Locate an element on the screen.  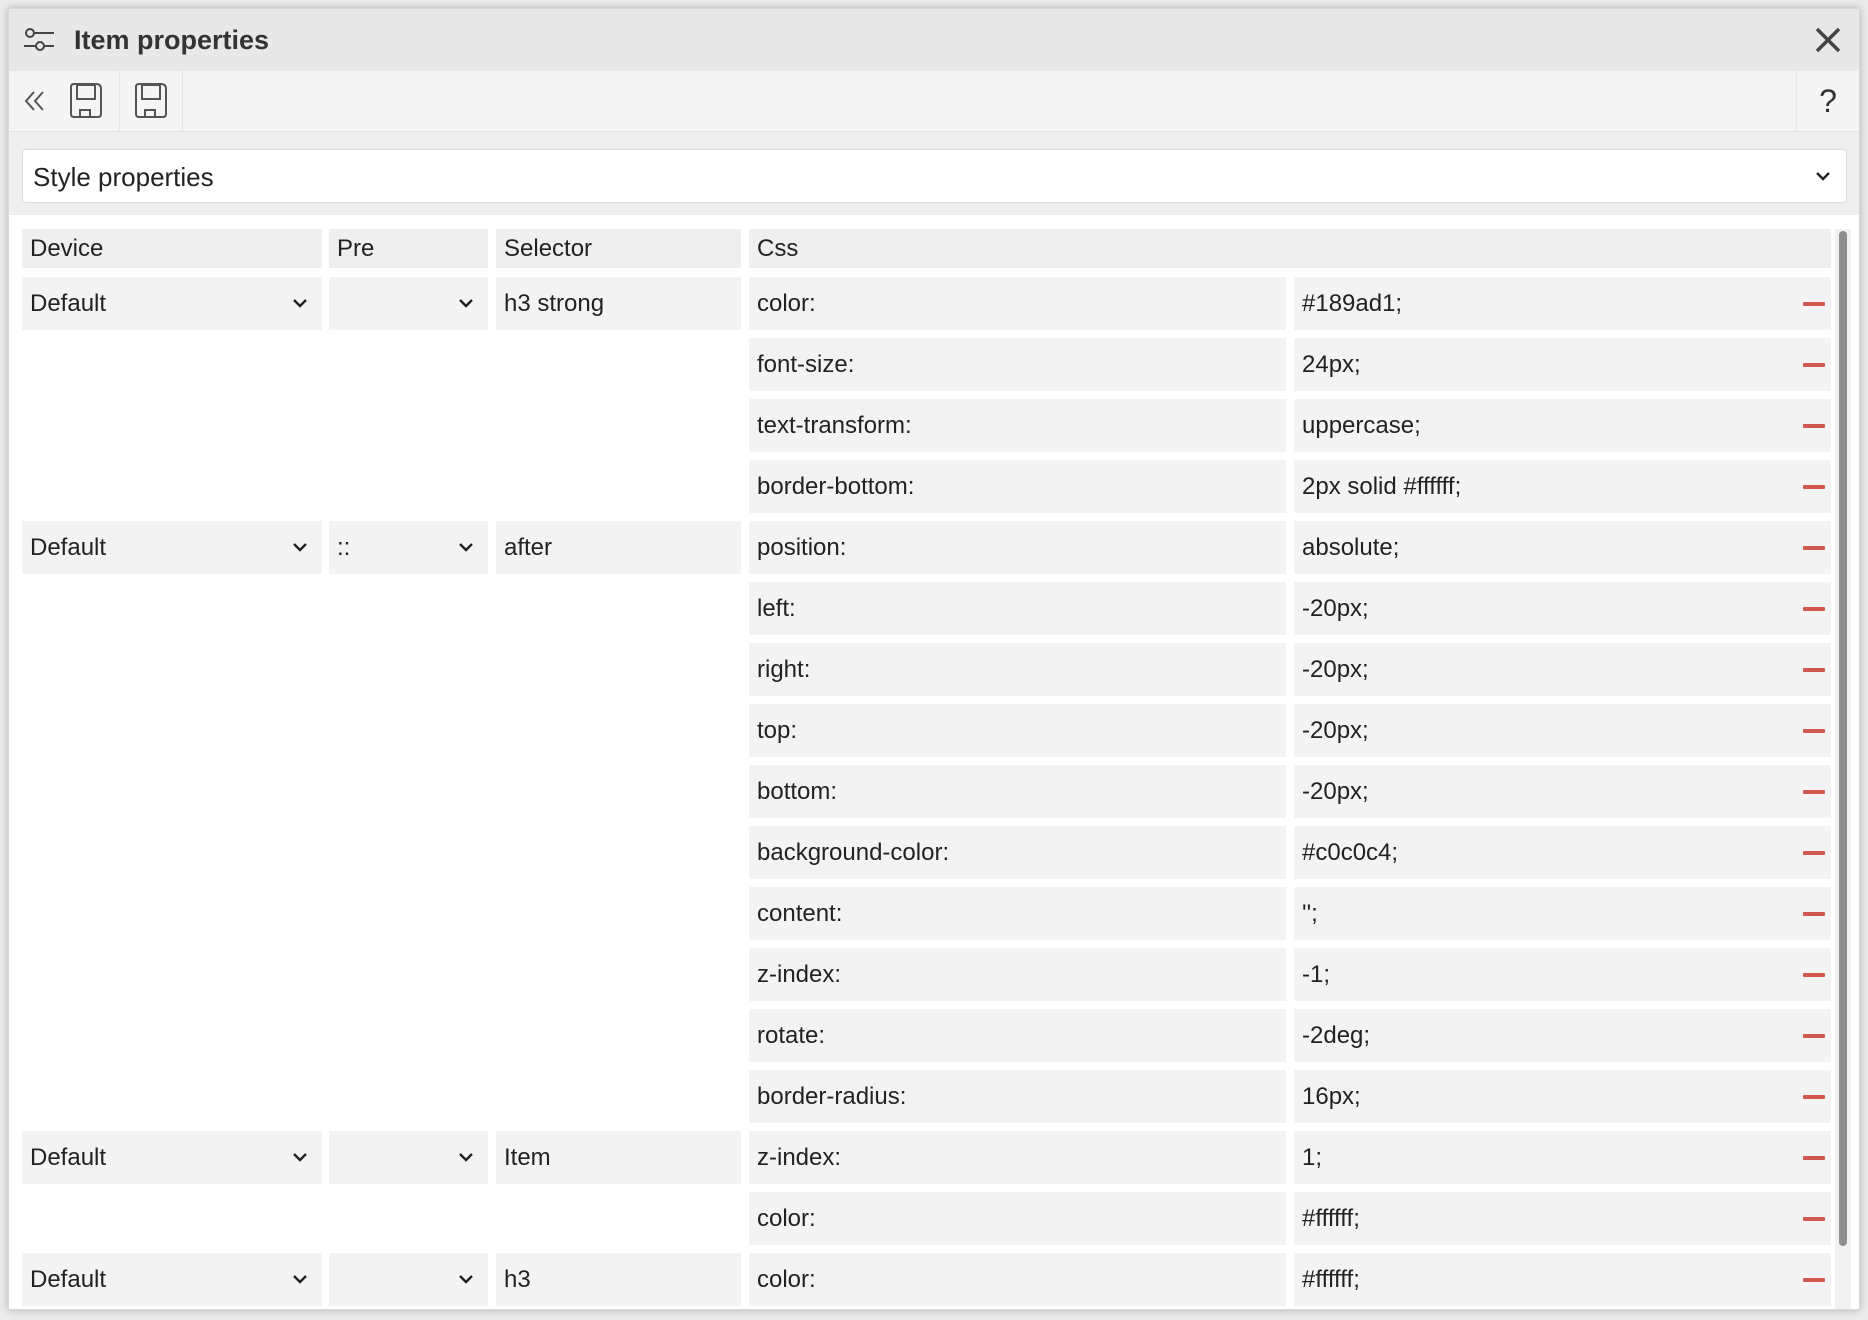
pre-select-value: :: is located at coordinates (344, 547).